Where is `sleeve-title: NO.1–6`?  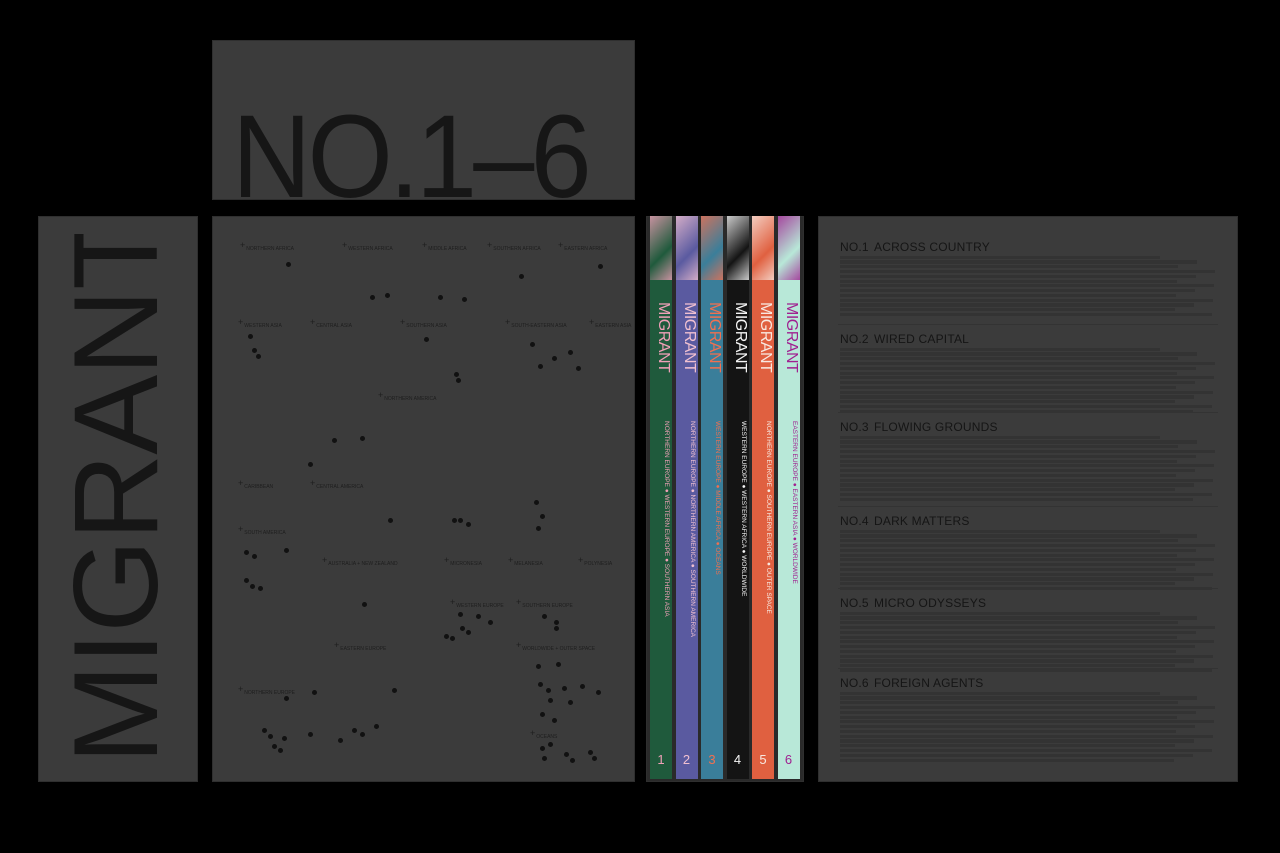 sleeve-title: NO.1–6 is located at coordinates (412, 157).